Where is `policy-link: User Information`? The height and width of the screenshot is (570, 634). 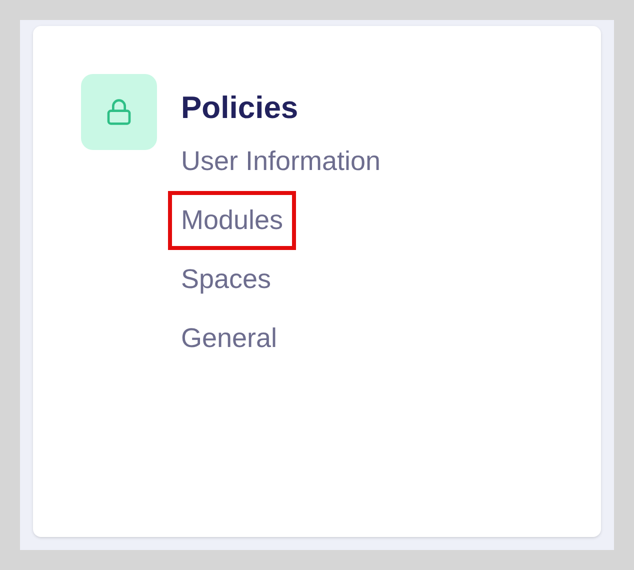 policy-link: User Information is located at coordinates (281, 161).